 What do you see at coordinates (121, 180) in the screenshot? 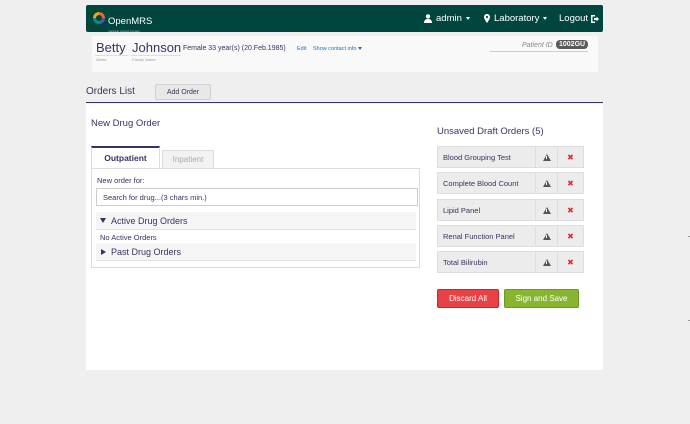
I see `new-order-for-label: New order for:` at bounding box center [121, 180].